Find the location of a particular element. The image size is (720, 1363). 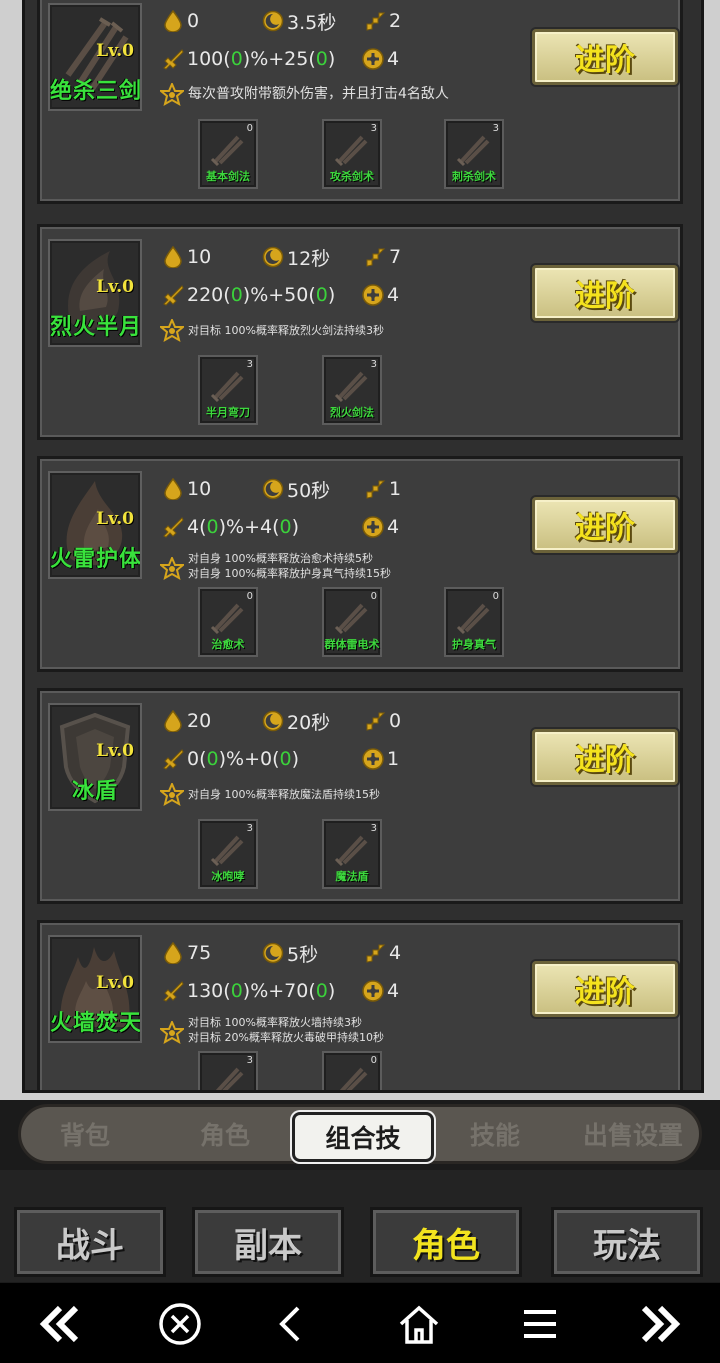

skill-icon: Lv.0 绝杀三剑 is located at coordinates (95, 57).